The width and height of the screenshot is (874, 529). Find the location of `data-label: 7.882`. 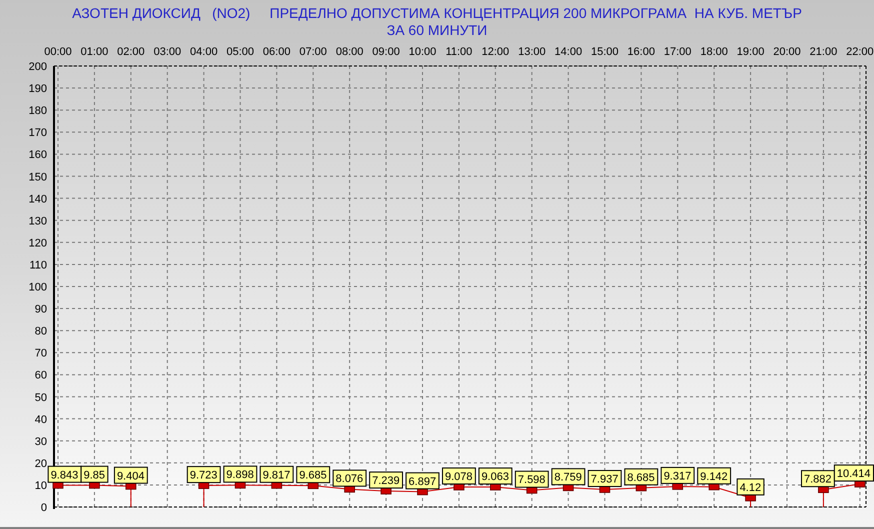

data-label: 7.882 is located at coordinates (818, 479).